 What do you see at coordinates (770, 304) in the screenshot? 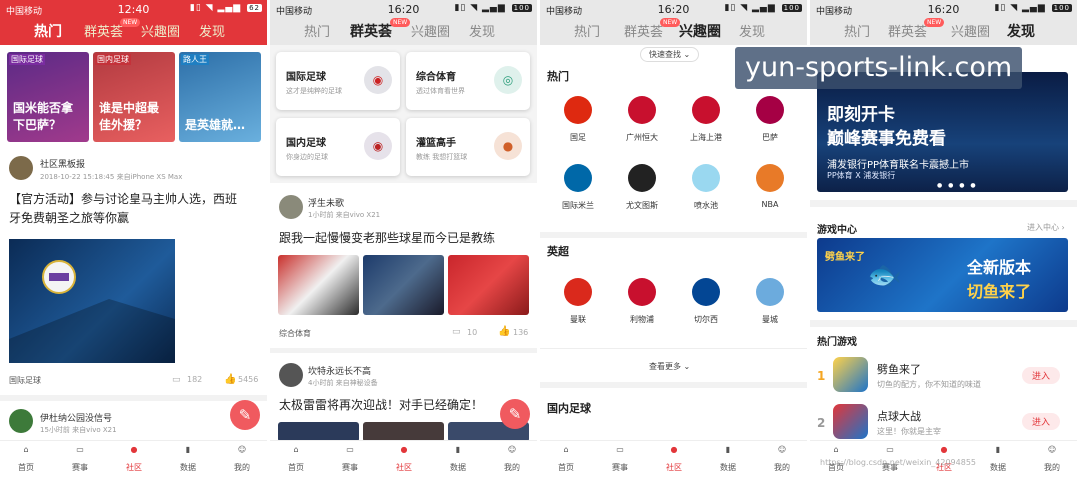
I see `team-item: 曼城` at bounding box center [770, 304].